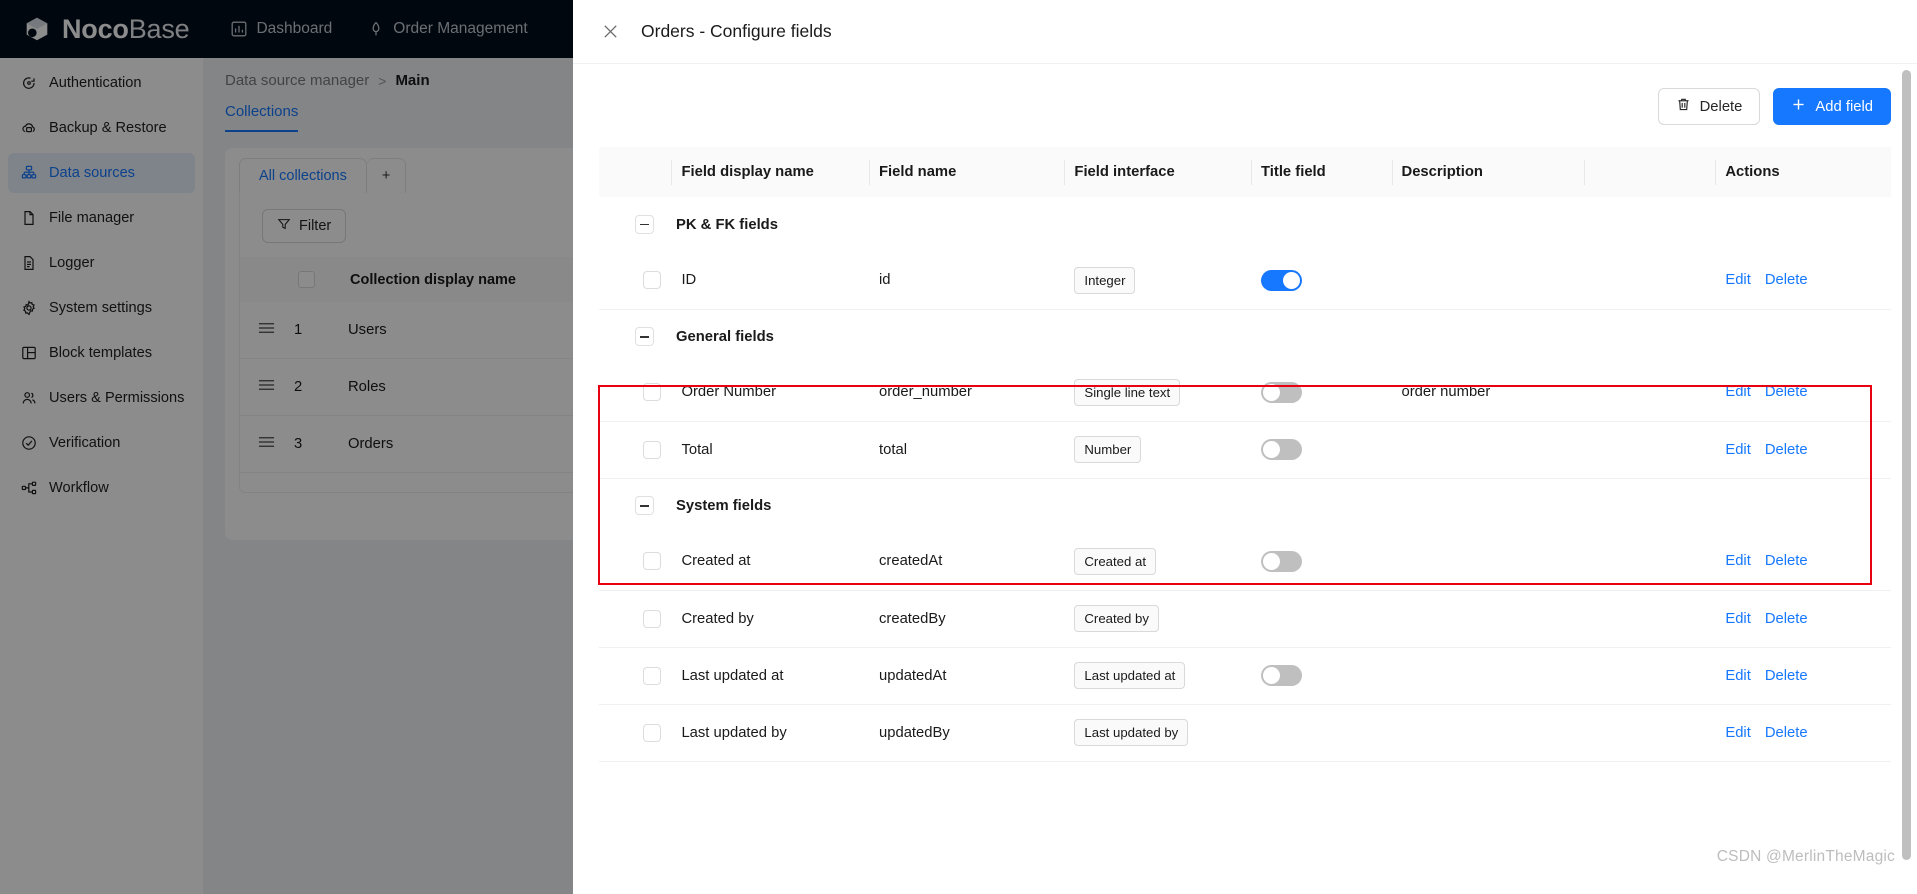 The image size is (1917, 894). I want to click on add-field-button: Add field, so click(1832, 106).